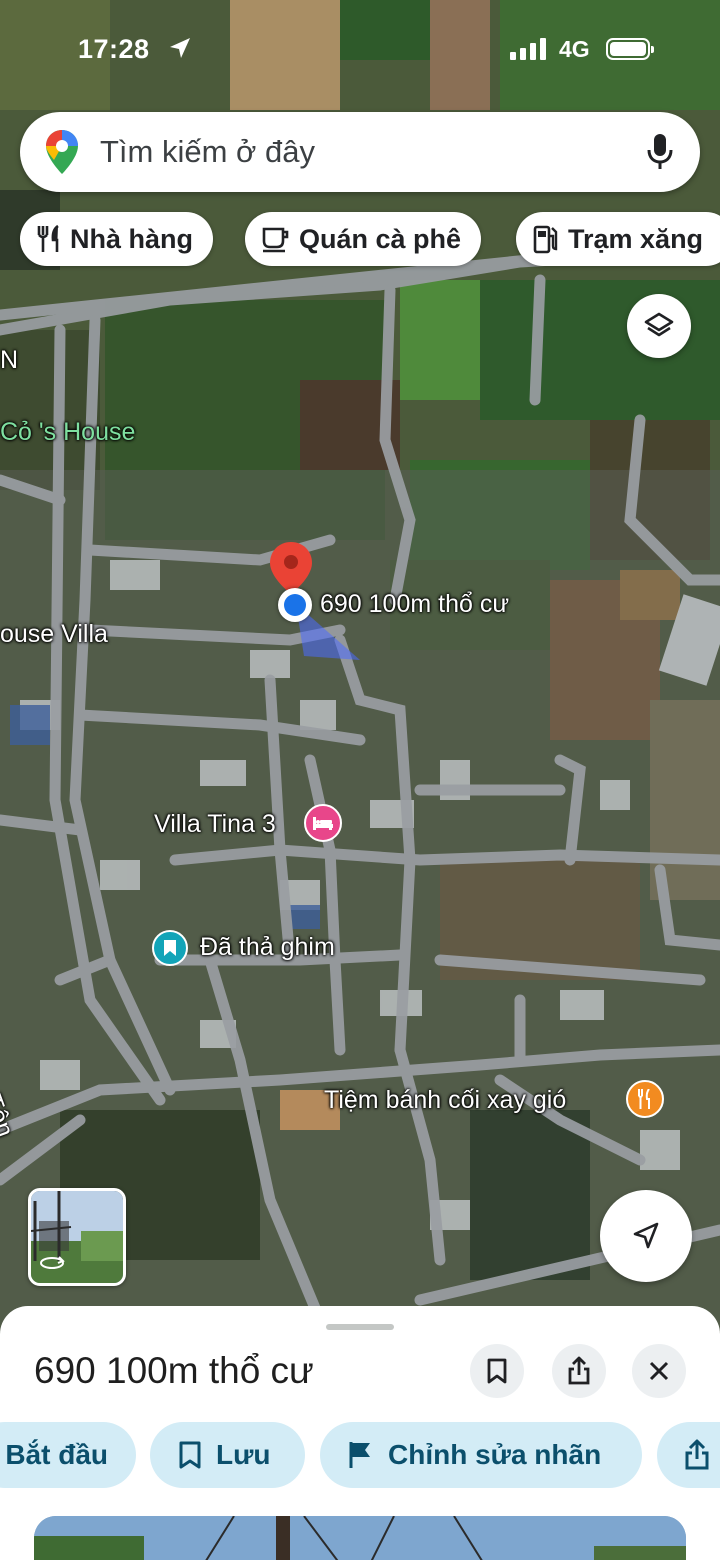 This screenshot has width=720, height=1560. I want to click on search-bar: Tìm kiếm ở đây, so click(360, 152).